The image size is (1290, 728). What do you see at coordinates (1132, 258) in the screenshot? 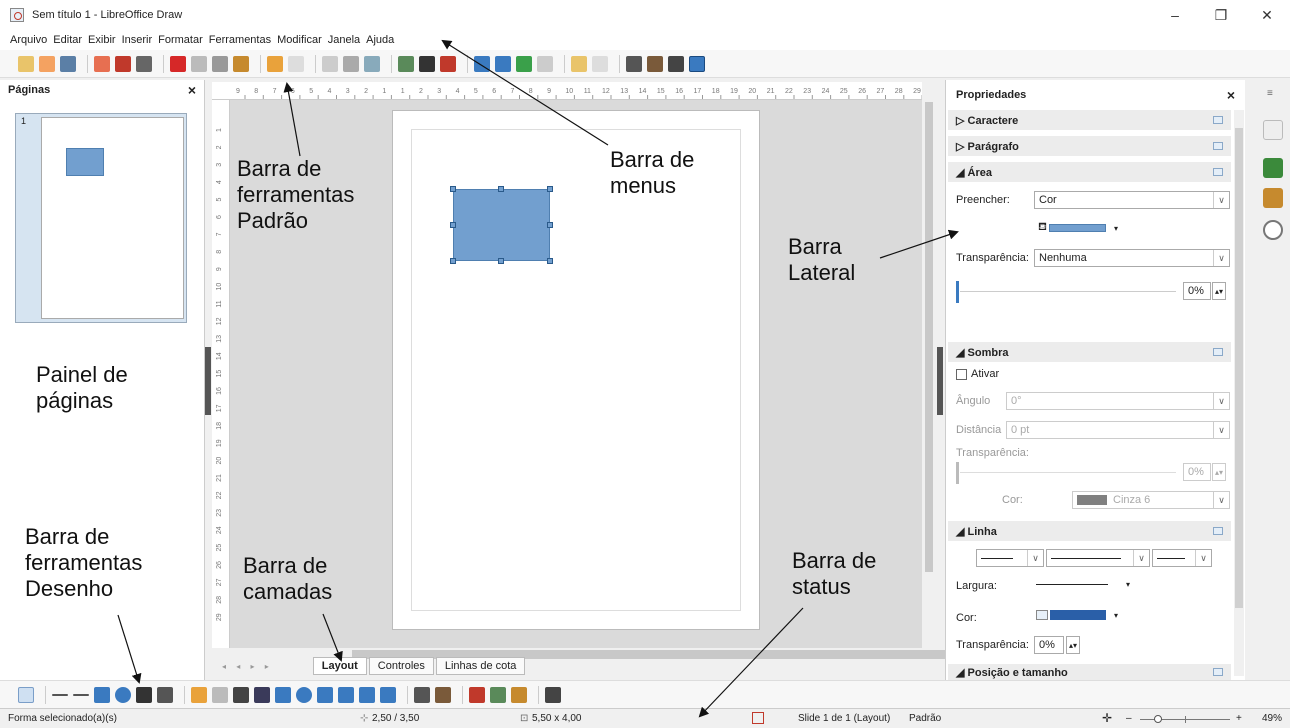
I see `transparency-select: Nenhuma ∨` at bounding box center [1132, 258].